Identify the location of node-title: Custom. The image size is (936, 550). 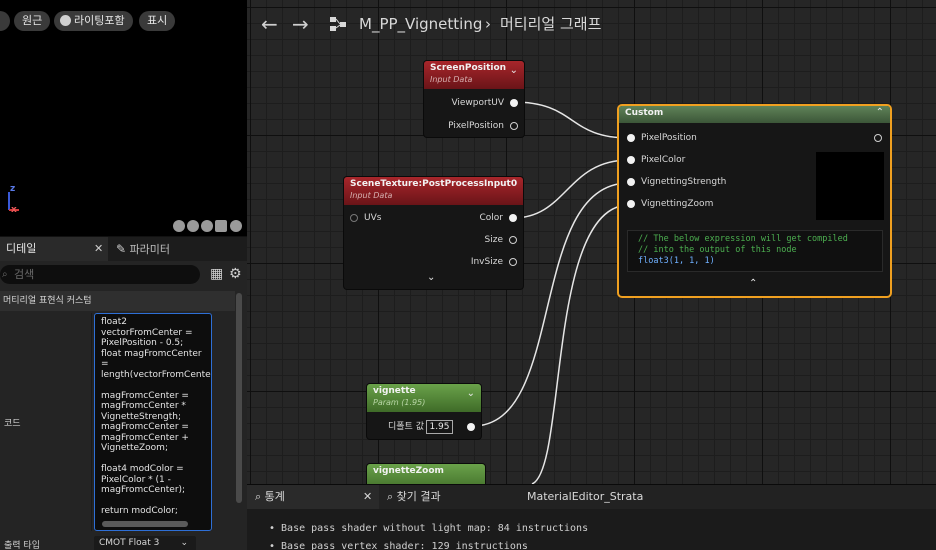
(644, 113).